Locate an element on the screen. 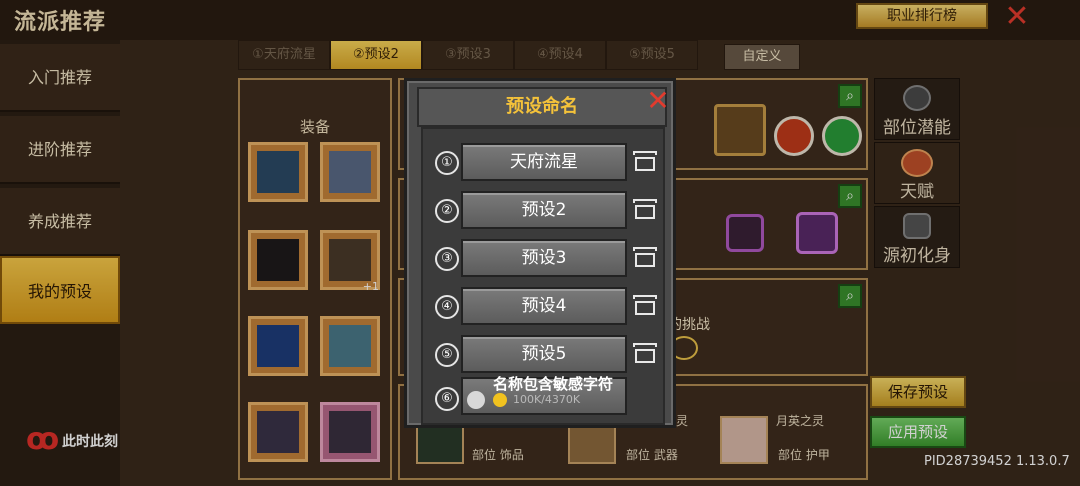 This screenshot has width=1080, height=486. dialog-header: 预设命名 is located at coordinates (542, 107).